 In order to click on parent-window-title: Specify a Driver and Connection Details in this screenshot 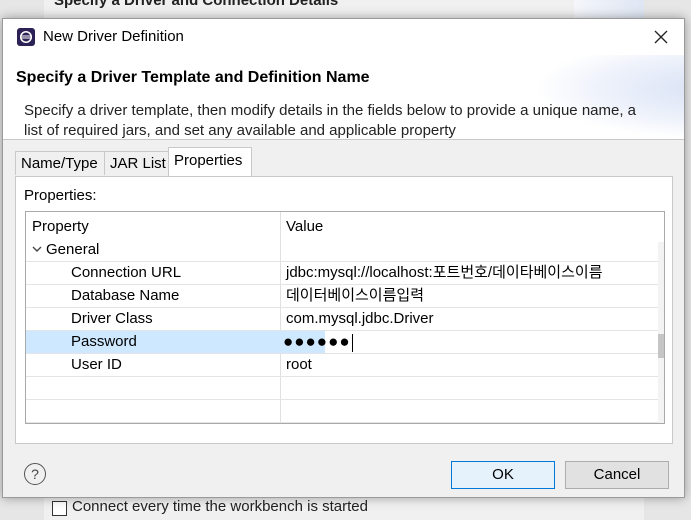, I will do `click(196, 4)`.